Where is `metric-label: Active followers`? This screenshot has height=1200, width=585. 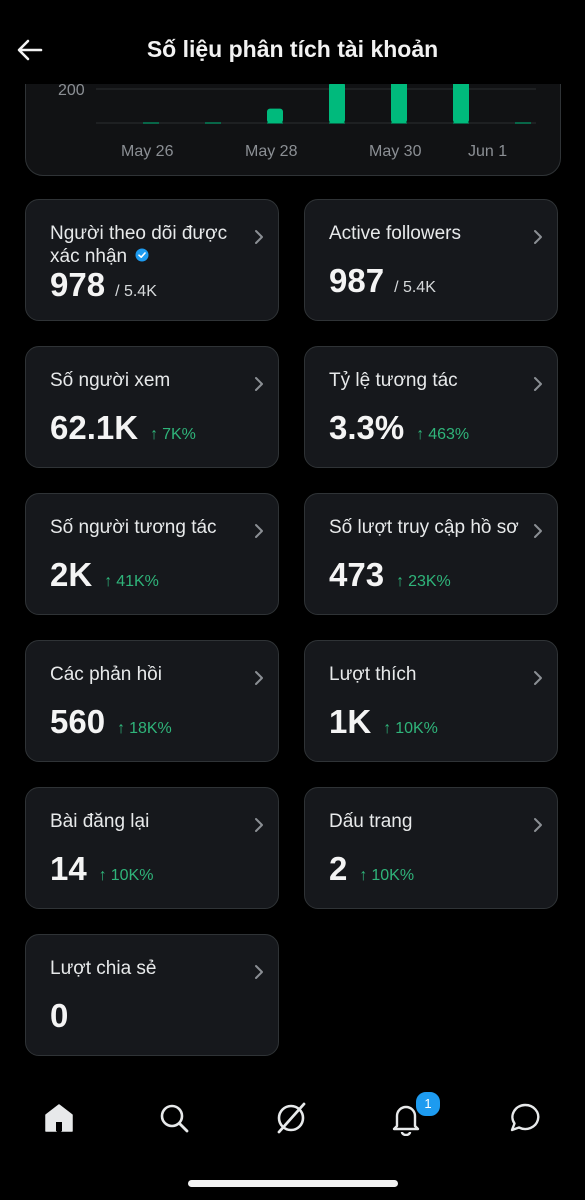 metric-label: Active followers is located at coordinates (429, 233).